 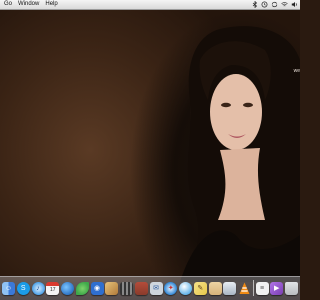 I want to click on sync-icon, so click(x=274, y=4).